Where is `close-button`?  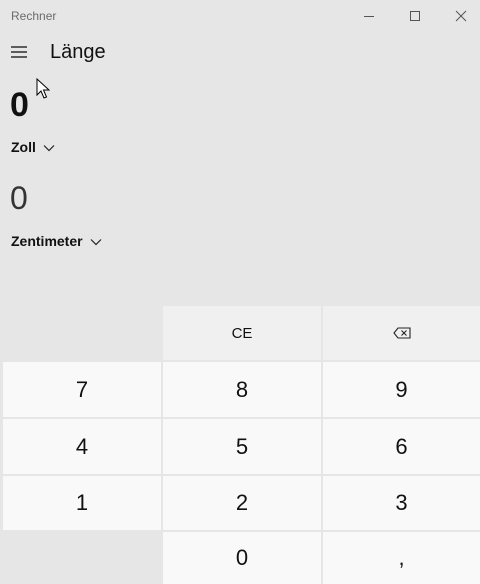 close-button is located at coordinates (459, 16).